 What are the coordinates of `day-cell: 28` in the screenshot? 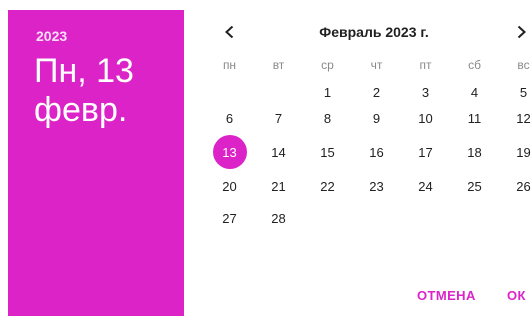 It's located at (278, 218).